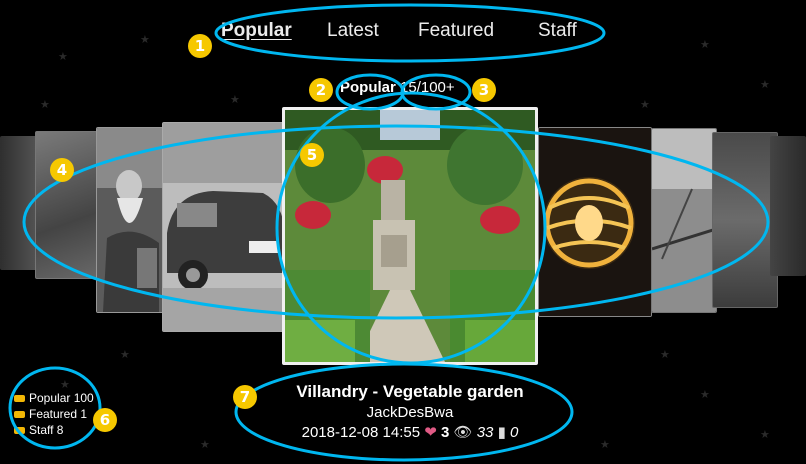 The width and height of the screenshot is (806, 464). What do you see at coordinates (361, 432) in the screenshot?
I see `photo-date: 2018-12-08 14:55` at bounding box center [361, 432].